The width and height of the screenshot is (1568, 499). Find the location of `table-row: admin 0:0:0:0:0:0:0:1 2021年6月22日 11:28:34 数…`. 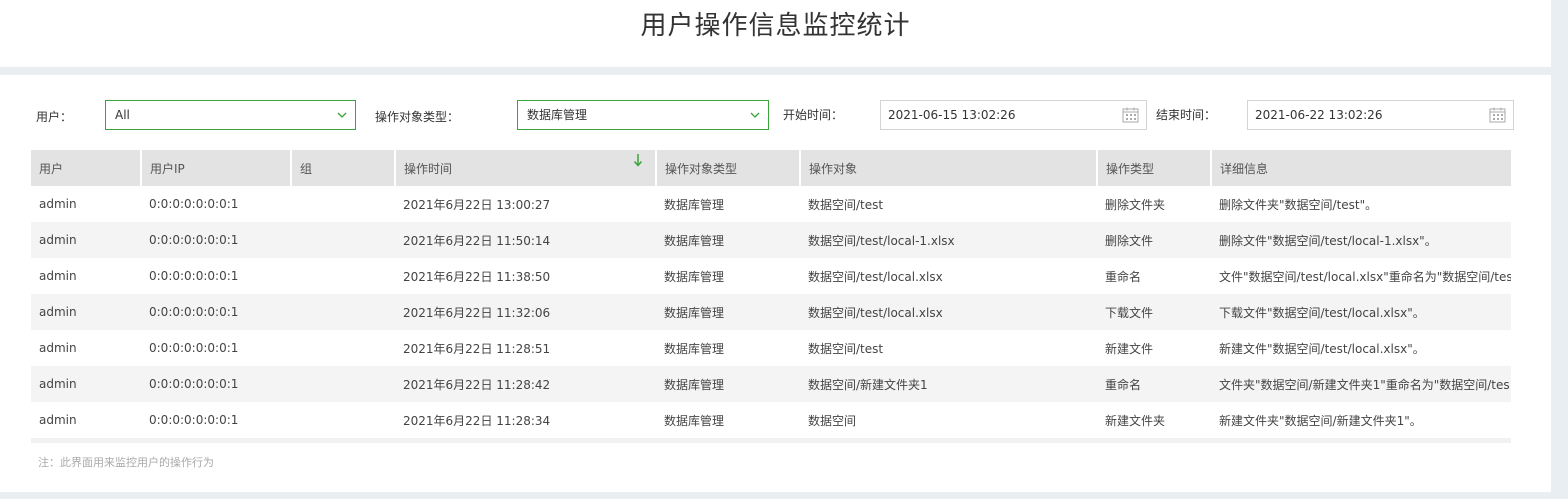

table-row: admin 0:0:0:0:0:0:0:1 2021年6月22日 11:28:34 数… is located at coordinates (771, 420).